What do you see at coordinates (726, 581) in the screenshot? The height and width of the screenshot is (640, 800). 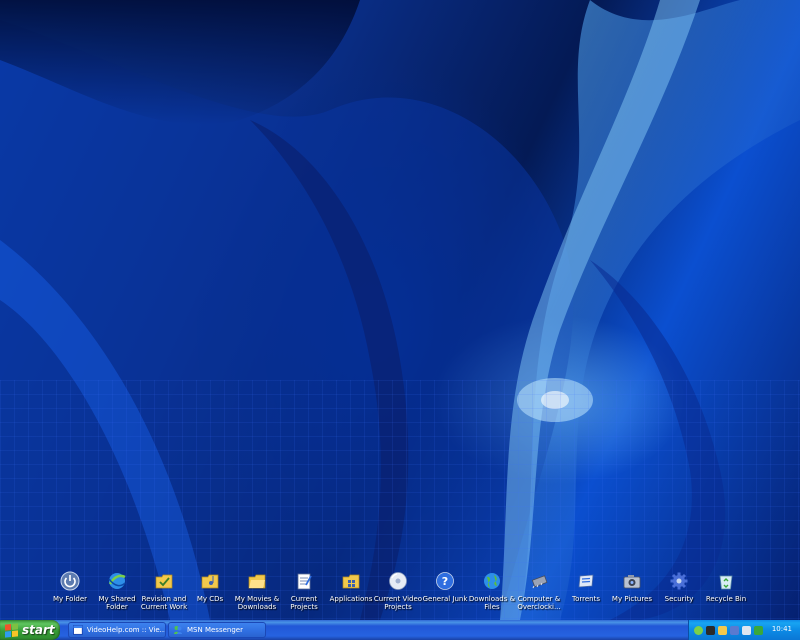 I see `recycle-bin-icon` at bounding box center [726, 581].